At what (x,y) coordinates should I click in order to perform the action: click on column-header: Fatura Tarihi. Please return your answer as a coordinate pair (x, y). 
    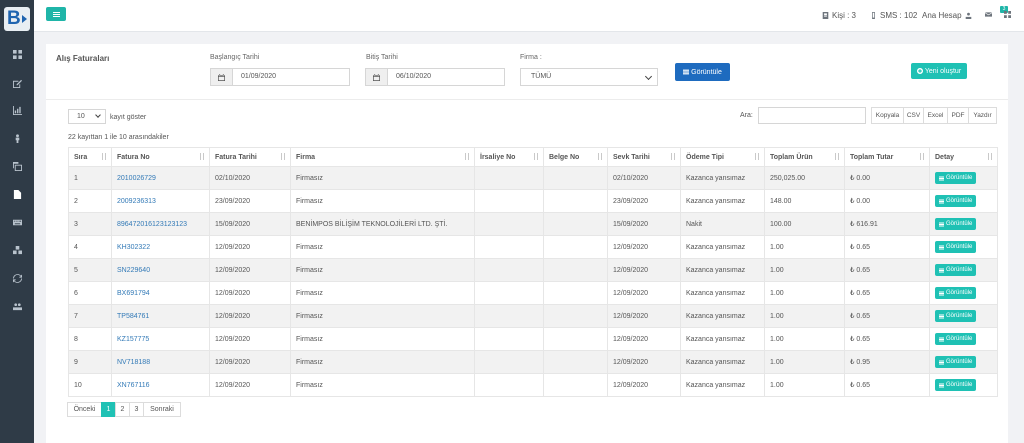
    Looking at the image, I should click on (250, 157).